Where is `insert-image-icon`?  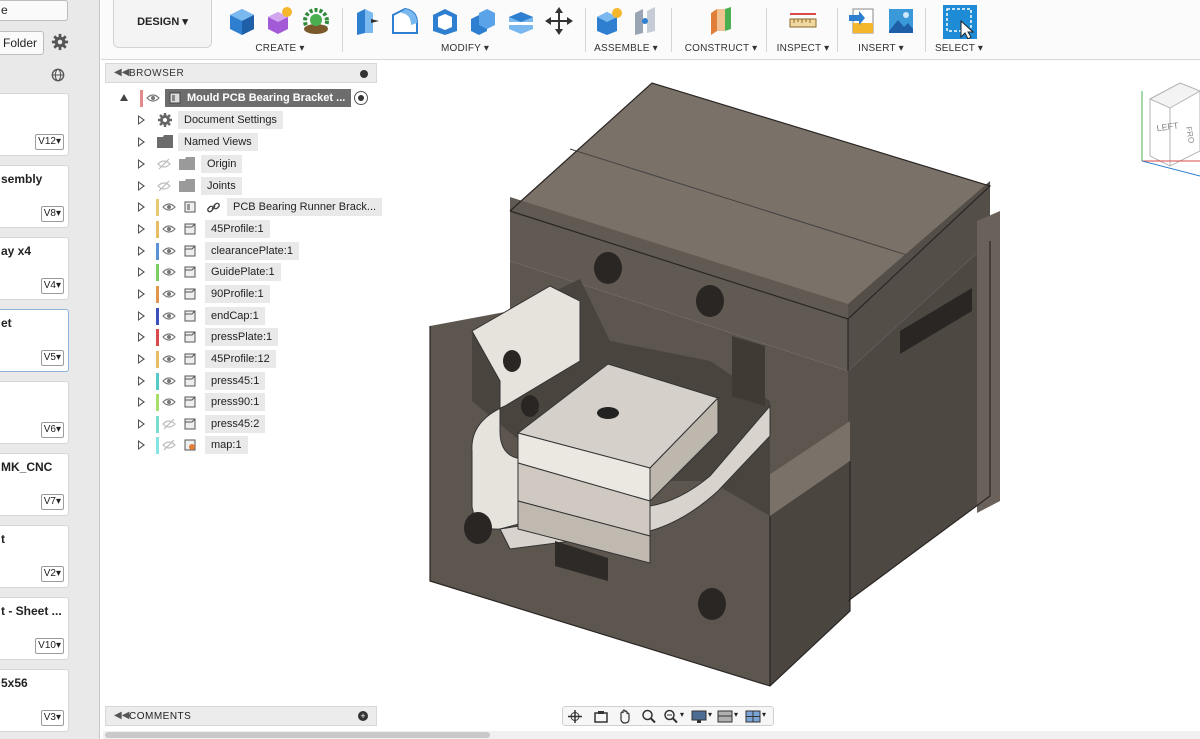 insert-image-icon is located at coordinates (901, 21).